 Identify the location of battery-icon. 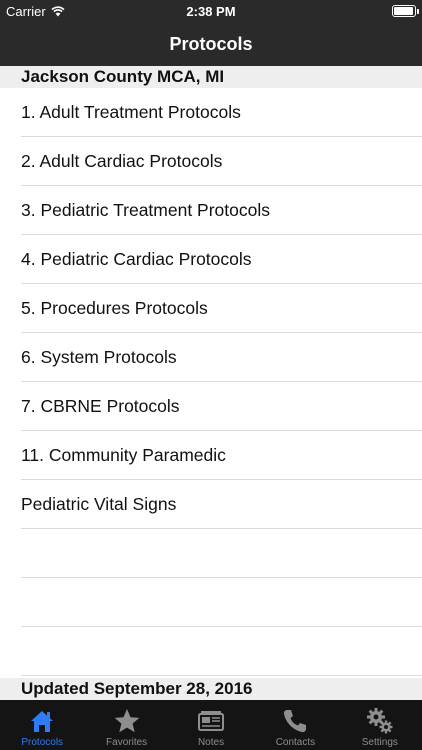
(405, 11).